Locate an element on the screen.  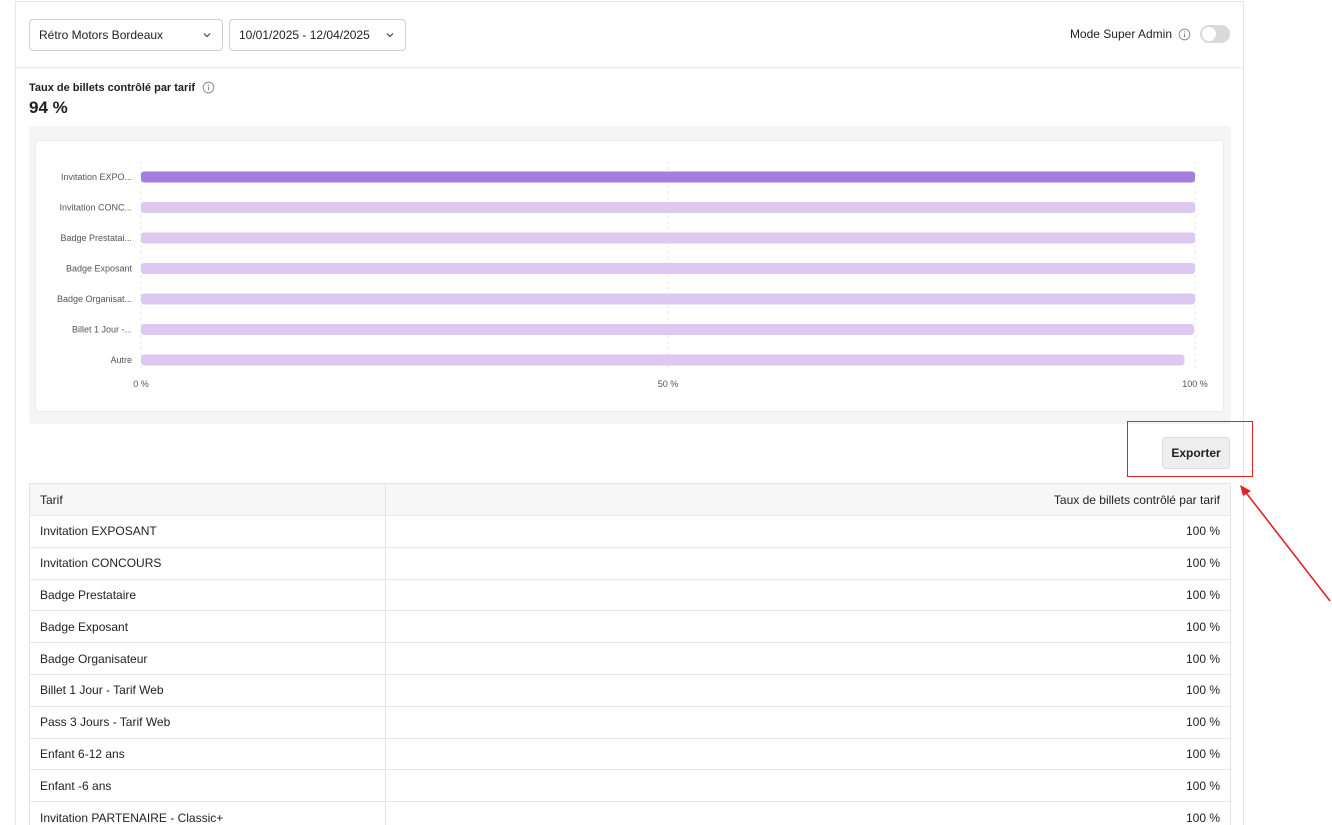
category-label: Autre is located at coordinates (121, 360).